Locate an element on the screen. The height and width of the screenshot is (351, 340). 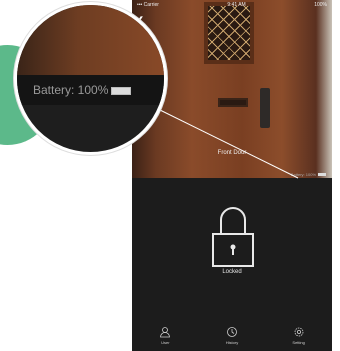
user-icon is located at coordinates (165, 332).